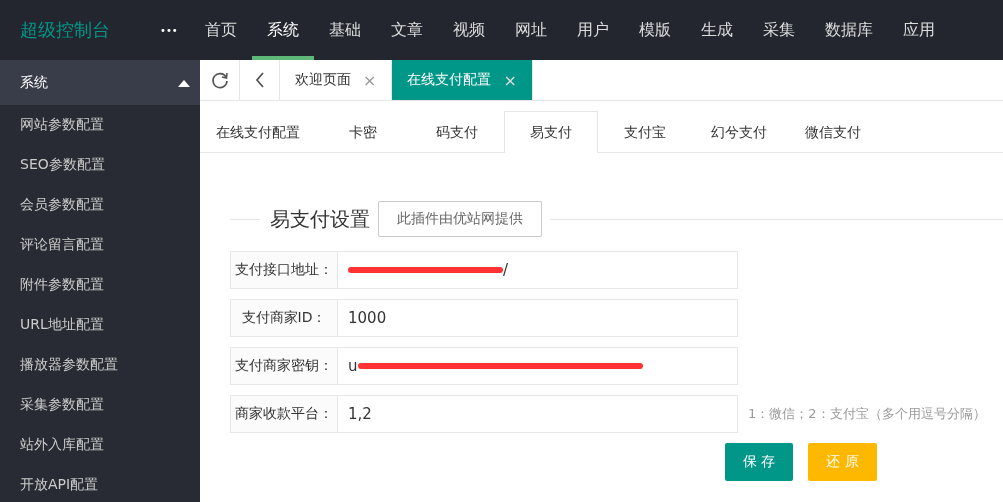 The image size is (1003, 502). I want to click on input-field: 1,2, so click(538, 414).